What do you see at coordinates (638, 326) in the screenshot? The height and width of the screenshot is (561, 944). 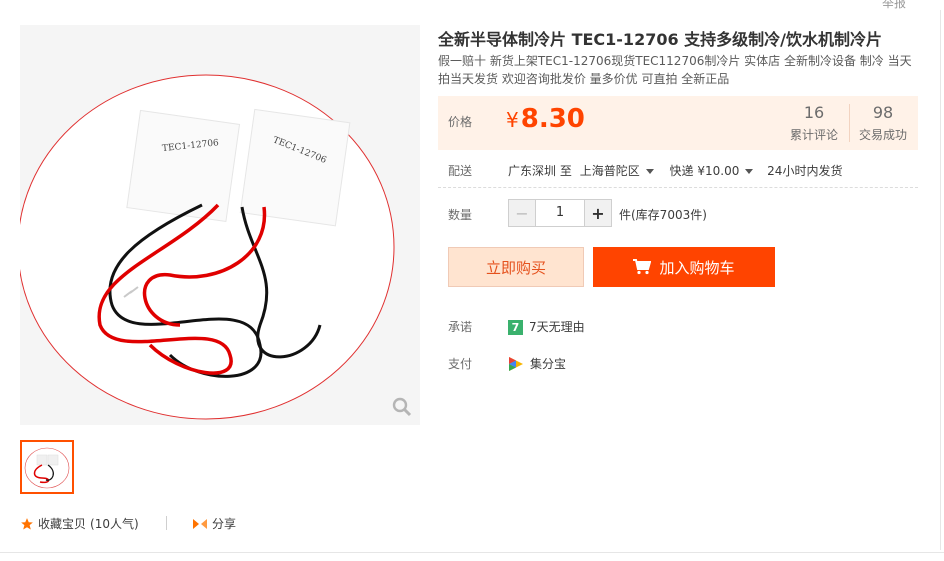 I see `promise-row: 承诺 7 7天无理由` at bounding box center [638, 326].